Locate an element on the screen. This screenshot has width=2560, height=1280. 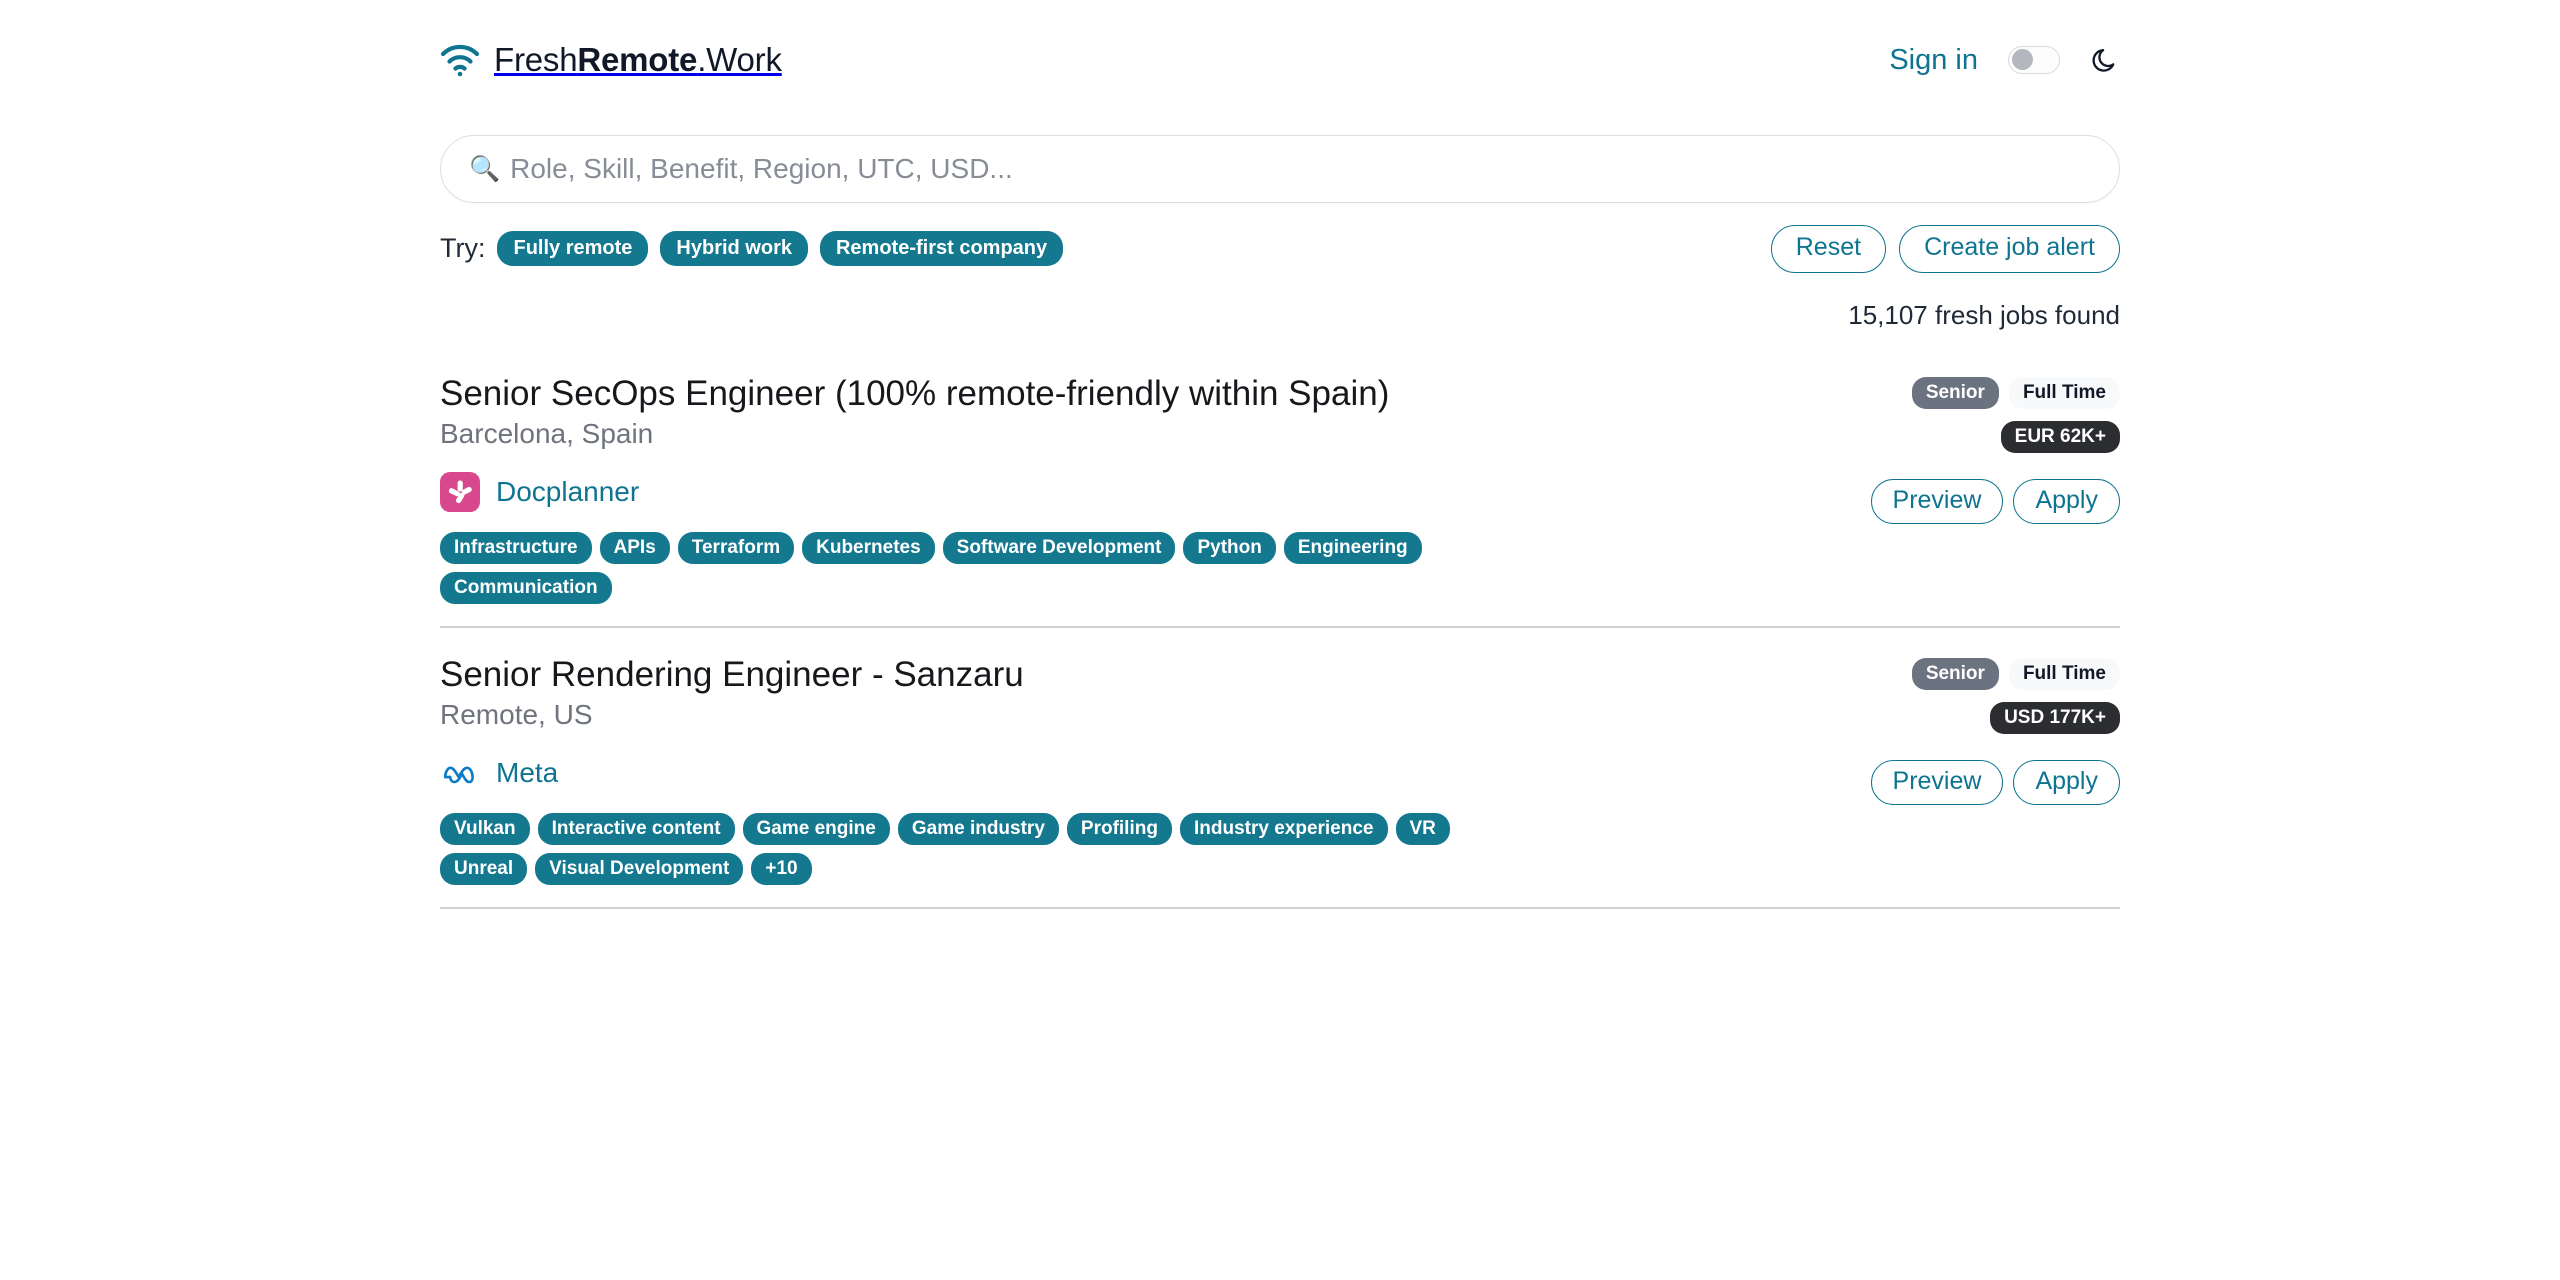
job-tag: Communication is located at coordinates (526, 587).